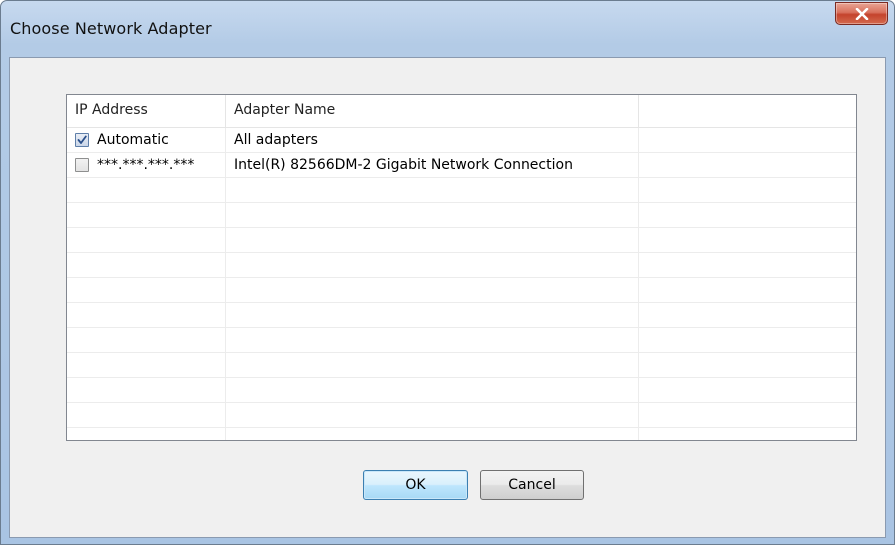 The width and height of the screenshot is (895, 545). Describe the element at coordinates (276, 140) in the screenshot. I see `adapter-name-text: All adapters` at that location.